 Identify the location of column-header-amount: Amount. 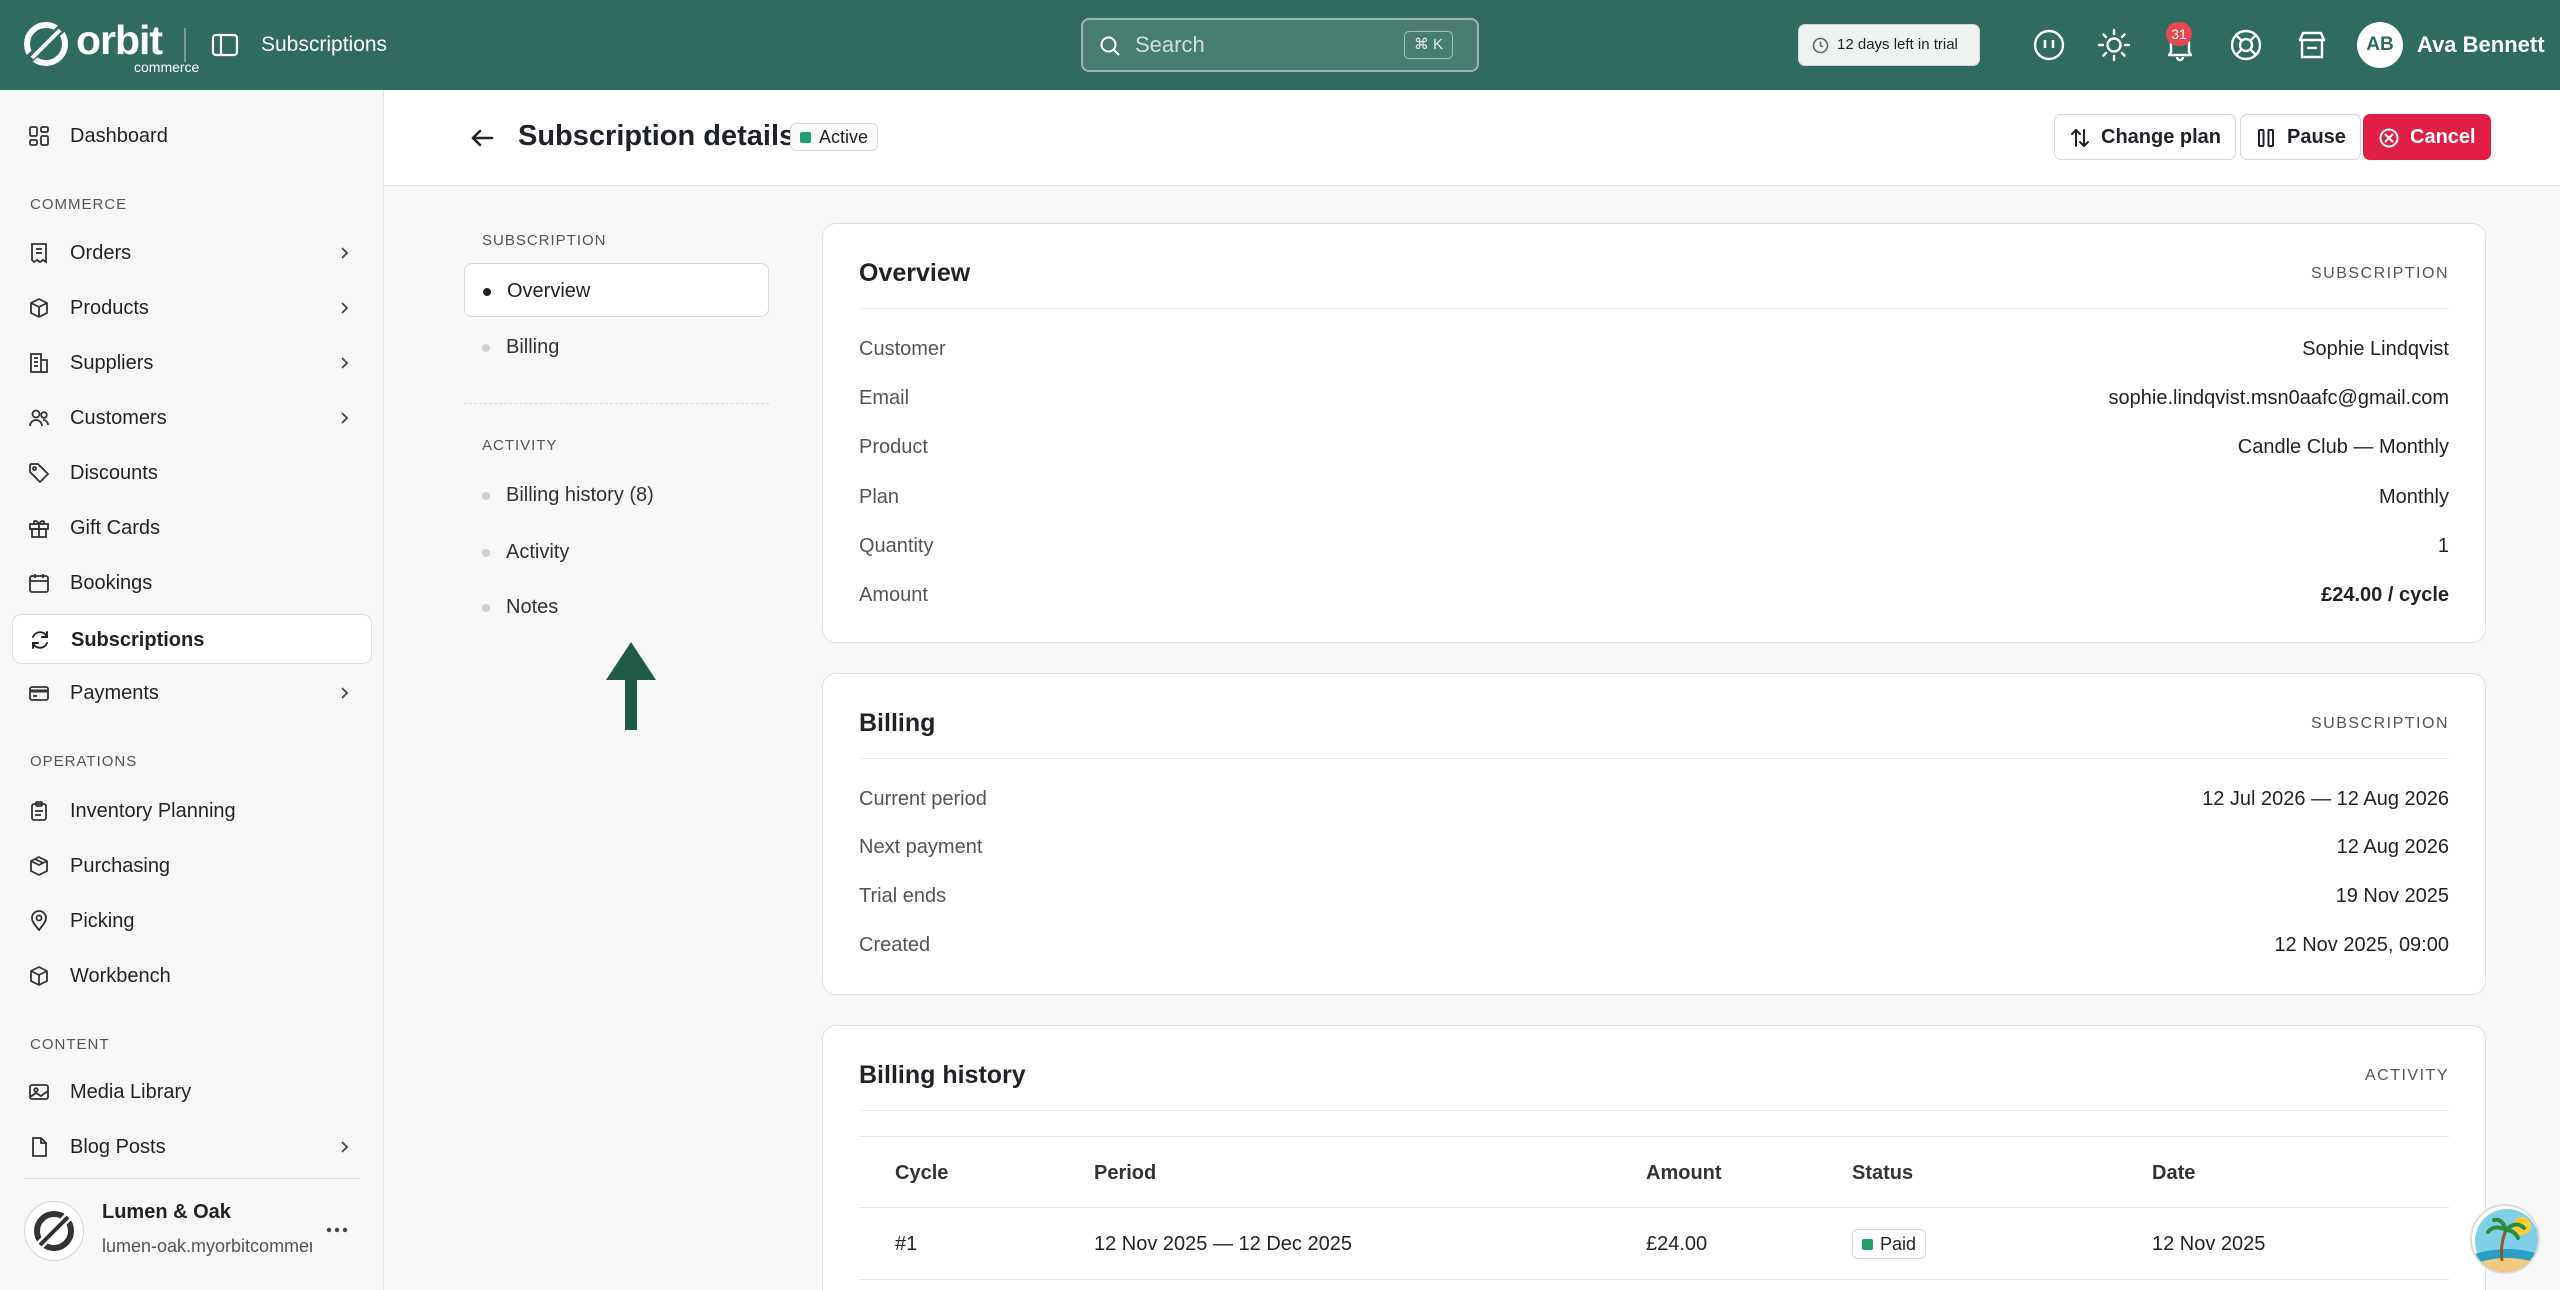
(1684, 1173).